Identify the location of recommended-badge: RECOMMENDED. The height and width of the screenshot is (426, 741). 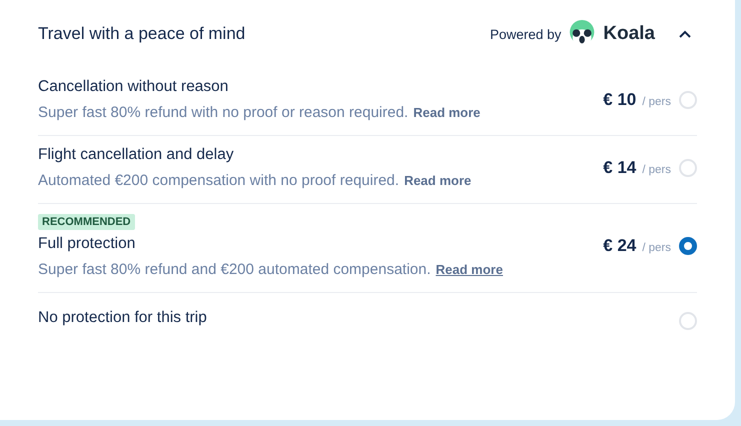
(86, 222).